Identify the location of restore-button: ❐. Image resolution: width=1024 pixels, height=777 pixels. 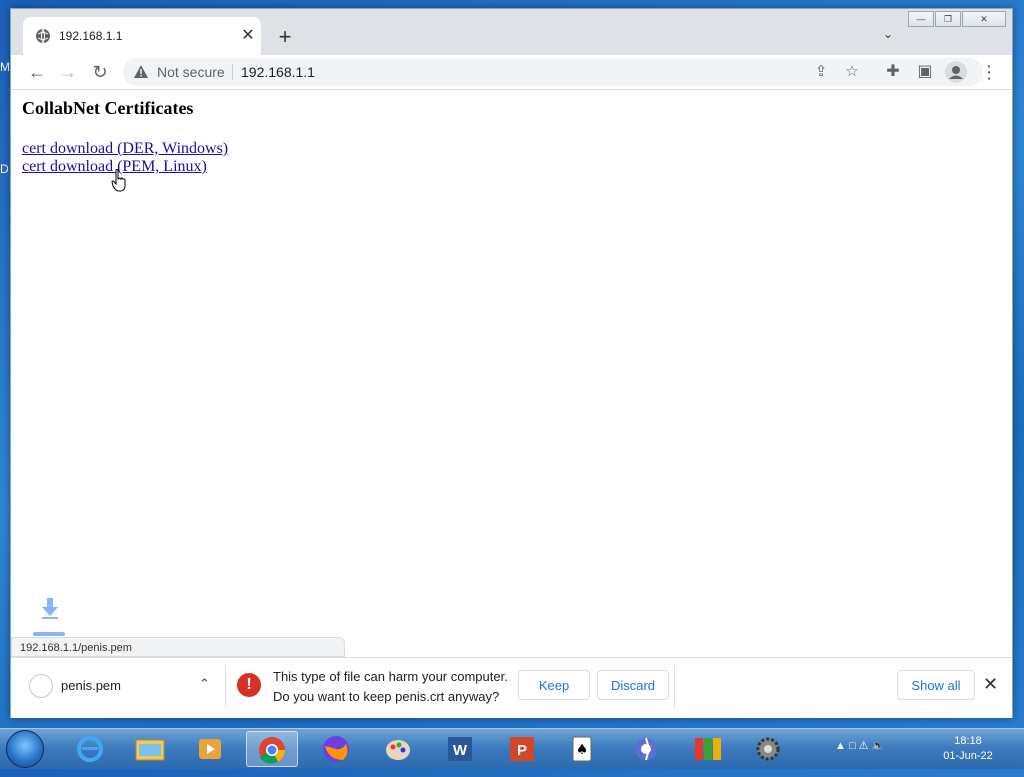
(948, 19).